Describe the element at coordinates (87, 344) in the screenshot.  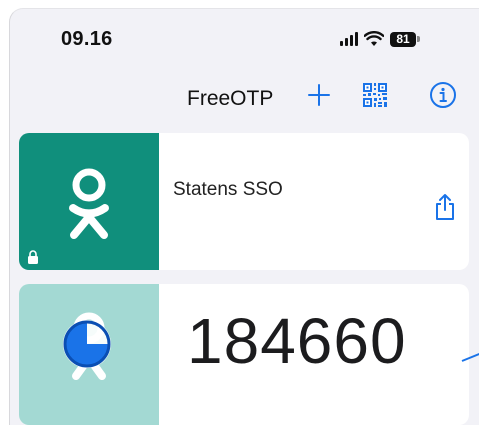
I see `countdown-timer-icon` at that location.